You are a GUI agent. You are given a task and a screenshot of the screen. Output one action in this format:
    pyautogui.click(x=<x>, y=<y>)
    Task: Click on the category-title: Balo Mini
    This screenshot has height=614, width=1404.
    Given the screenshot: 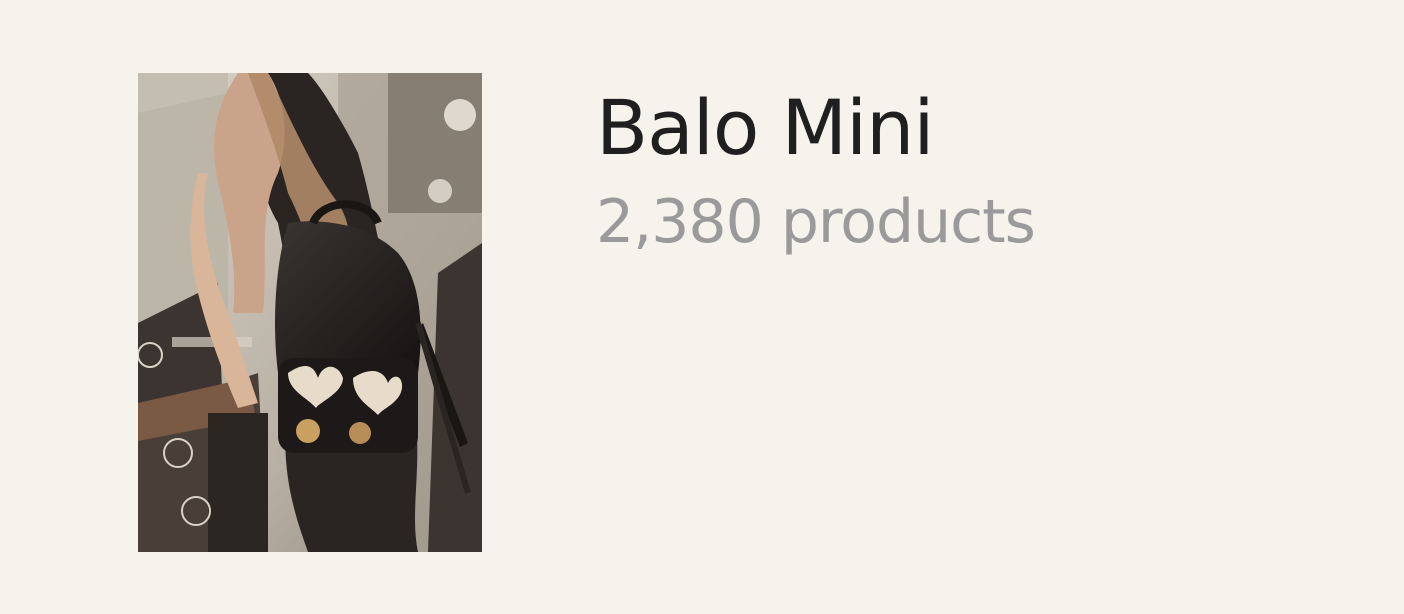 What is the action you would take?
    pyautogui.click(x=815, y=128)
    